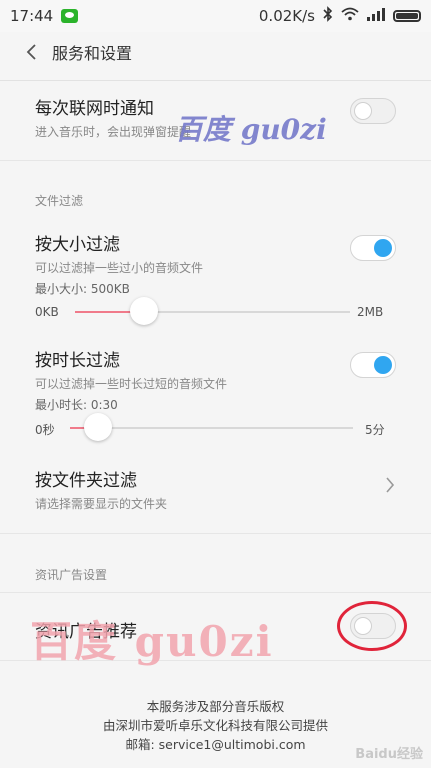 The width and height of the screenshot is (431, 768). Describe the element at coordinates (113, 132) in the screenshot. I see `notify-desc: 进入音乐时，会出现弹窗提醒` at that location.